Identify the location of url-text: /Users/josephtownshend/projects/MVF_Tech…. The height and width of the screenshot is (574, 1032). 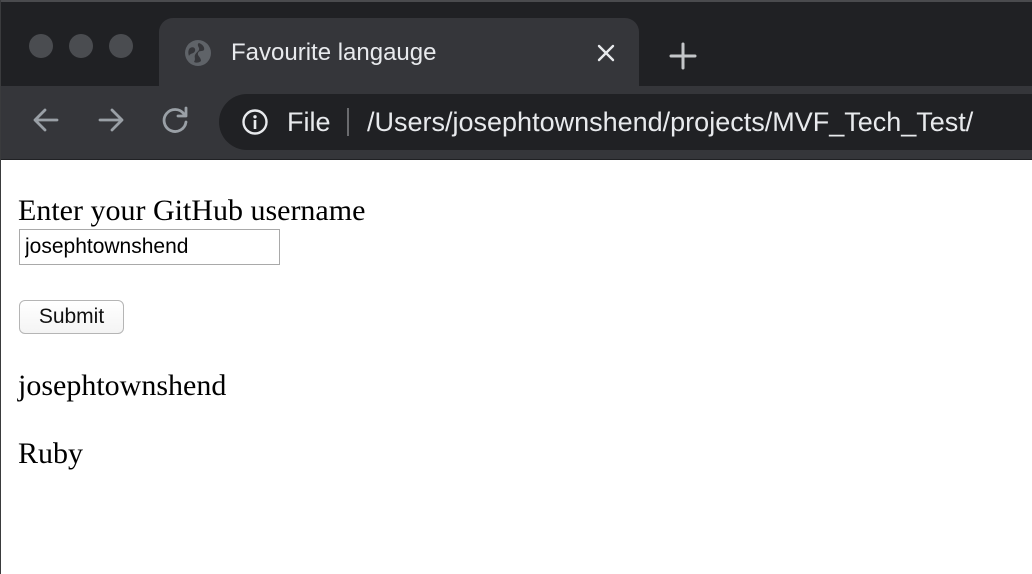
(670, 122).